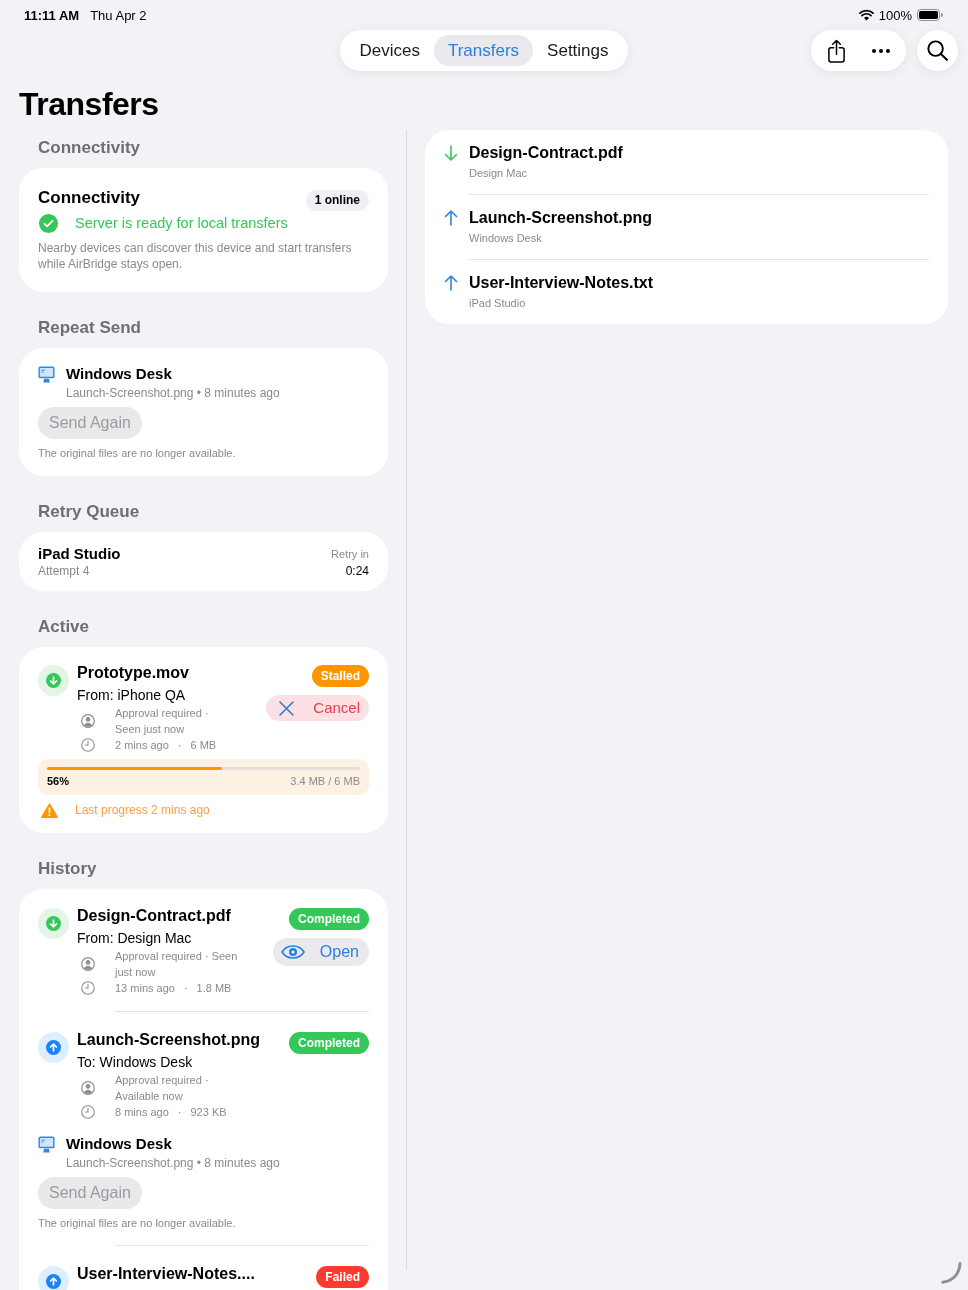 Image resolution: width=968 pixels, height=1290 pixels. What do you see at coordinates (340, 676) in the screenshot?
I see `status-badge: Stalled` at bounding box center [340, 676].